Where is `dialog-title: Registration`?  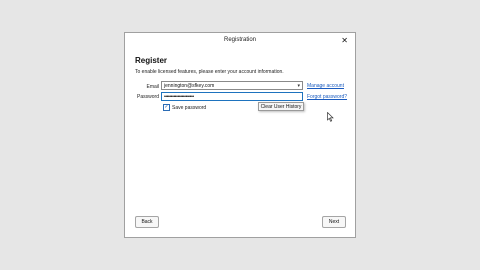
dialog-title: Registration is located at coordinates (239, 40).